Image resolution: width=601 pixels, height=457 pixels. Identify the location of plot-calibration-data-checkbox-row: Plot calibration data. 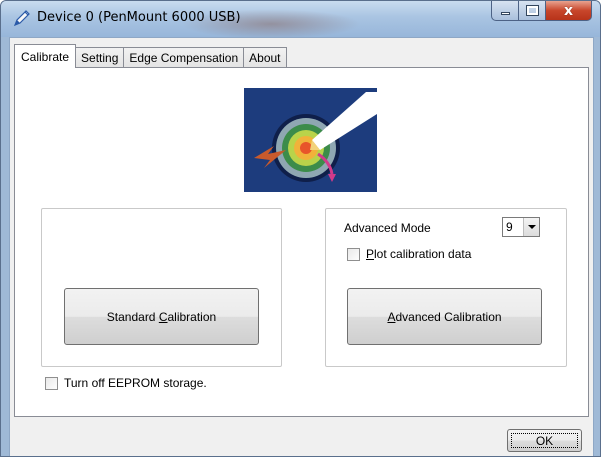
(409, 254).